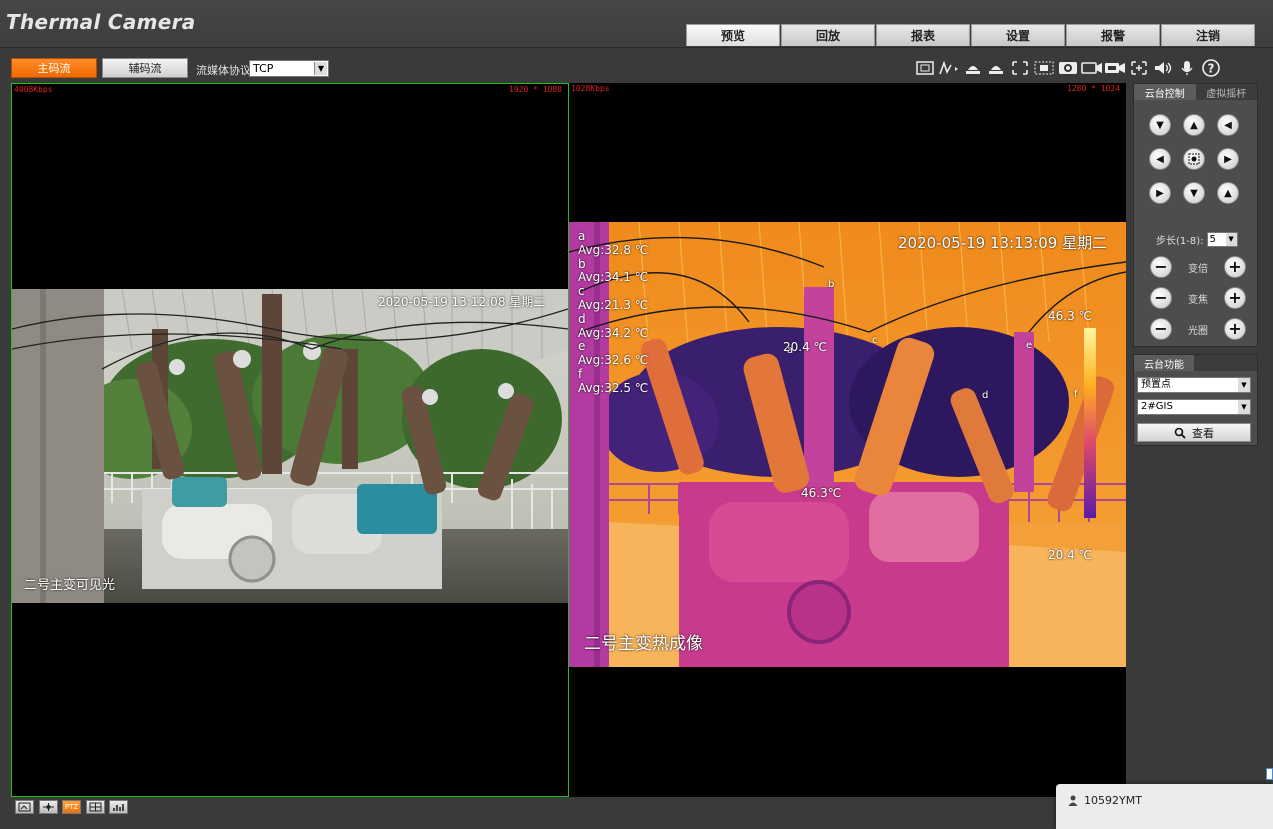 The image size is (1273, 829). What do you see at coordinates (54, 68) in the screenshot?
I see `main-stream-button: 主码流` at bounding box center [54, 68].